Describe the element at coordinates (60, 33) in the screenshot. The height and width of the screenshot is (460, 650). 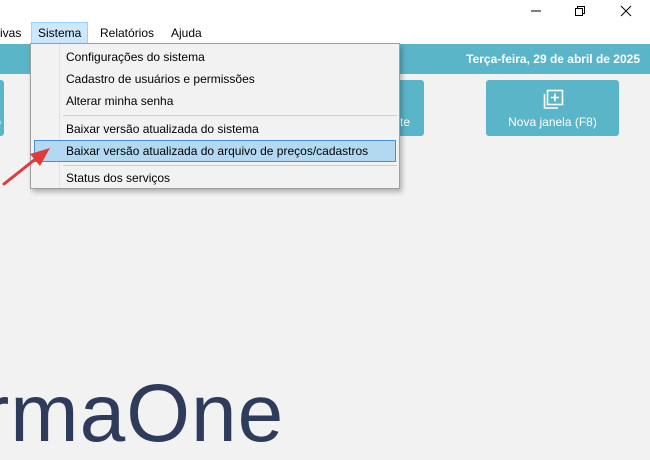
I see `menu-sistema: Sistema` at that location.